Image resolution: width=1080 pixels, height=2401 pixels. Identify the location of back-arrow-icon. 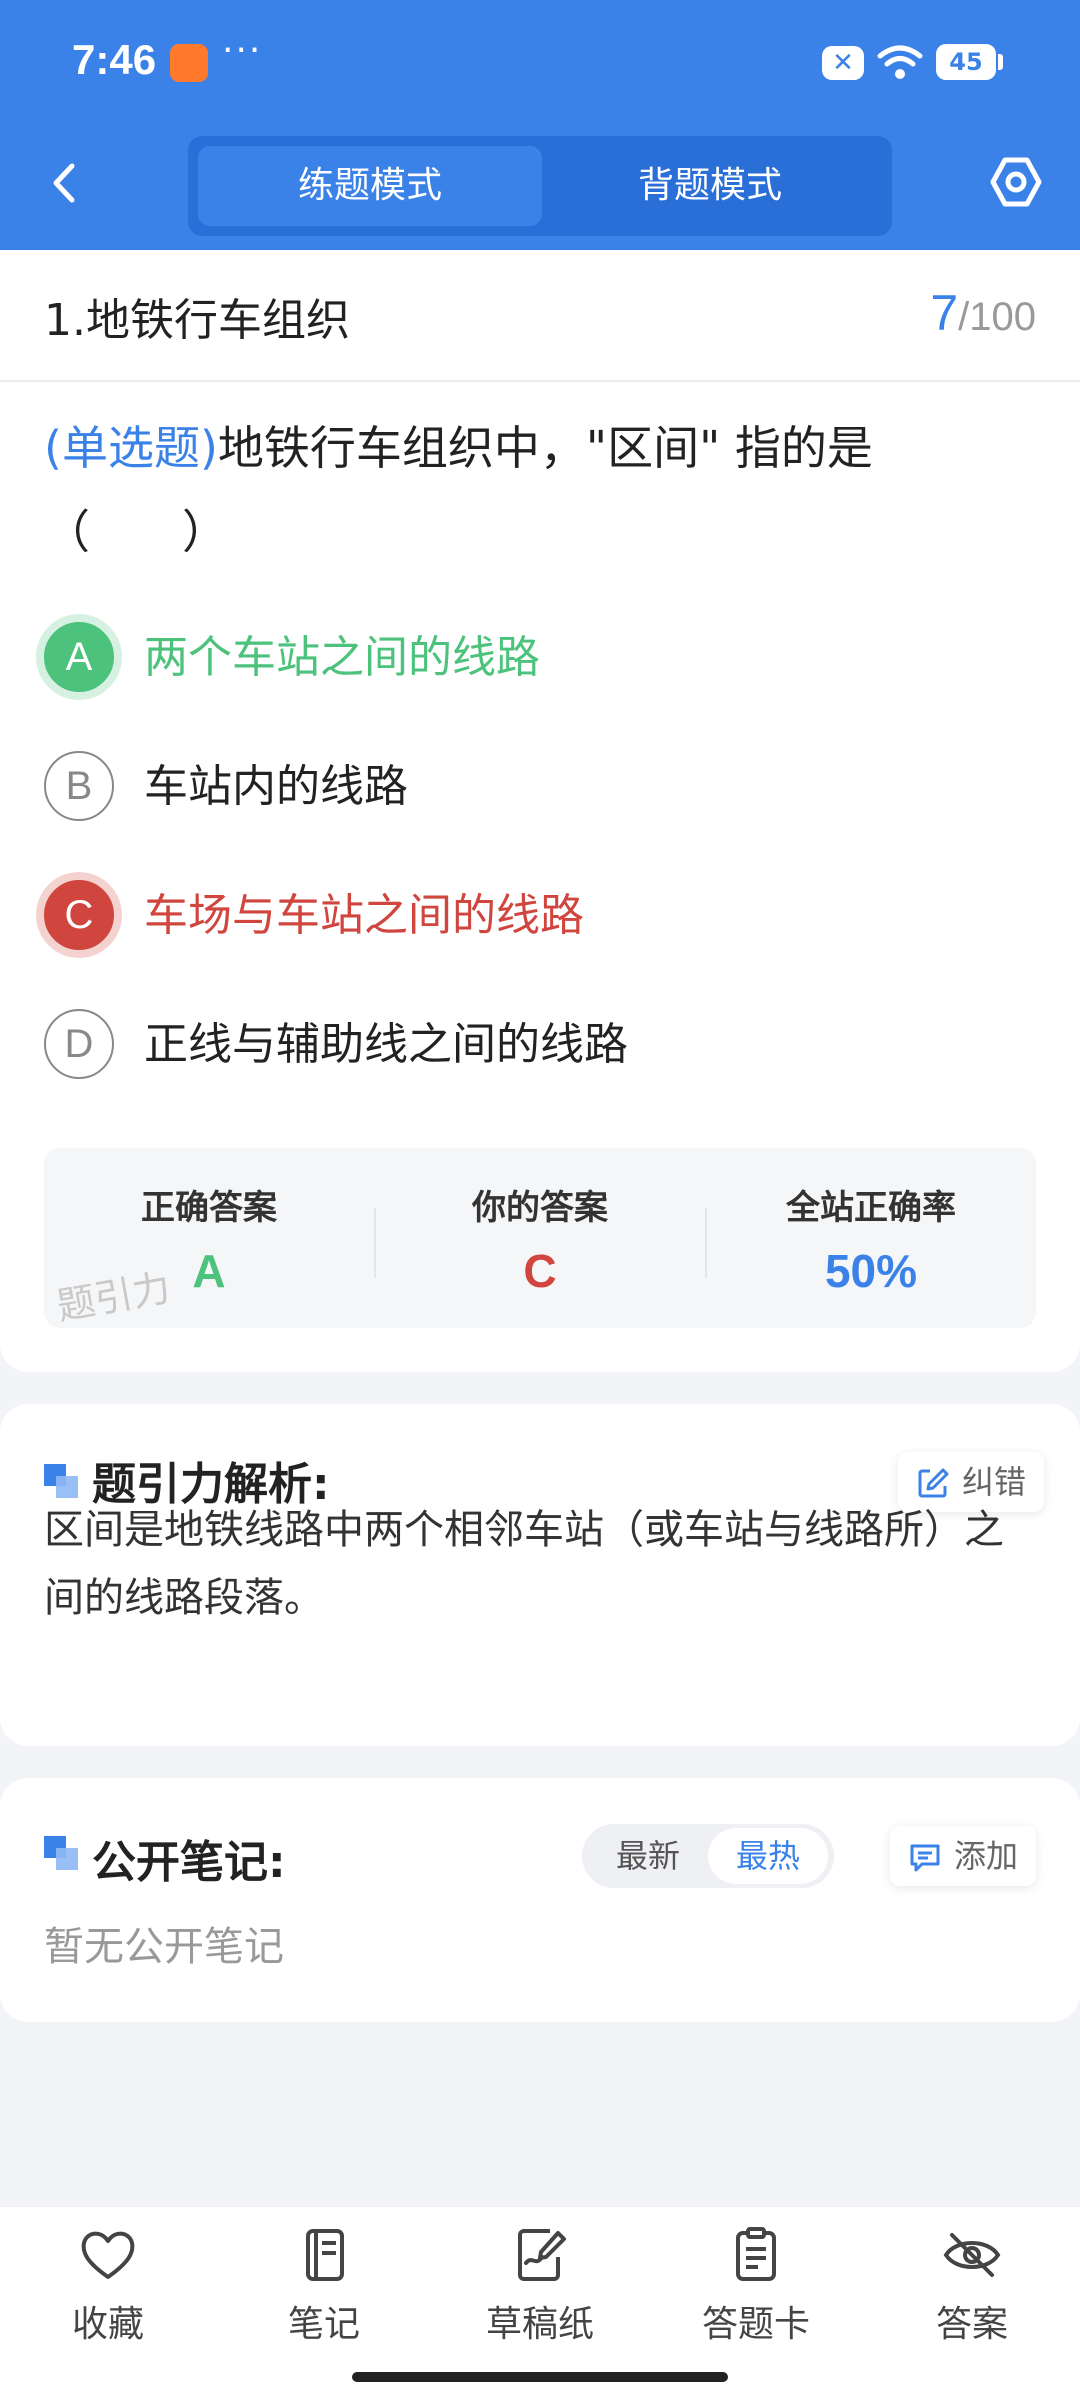
(65, 183).